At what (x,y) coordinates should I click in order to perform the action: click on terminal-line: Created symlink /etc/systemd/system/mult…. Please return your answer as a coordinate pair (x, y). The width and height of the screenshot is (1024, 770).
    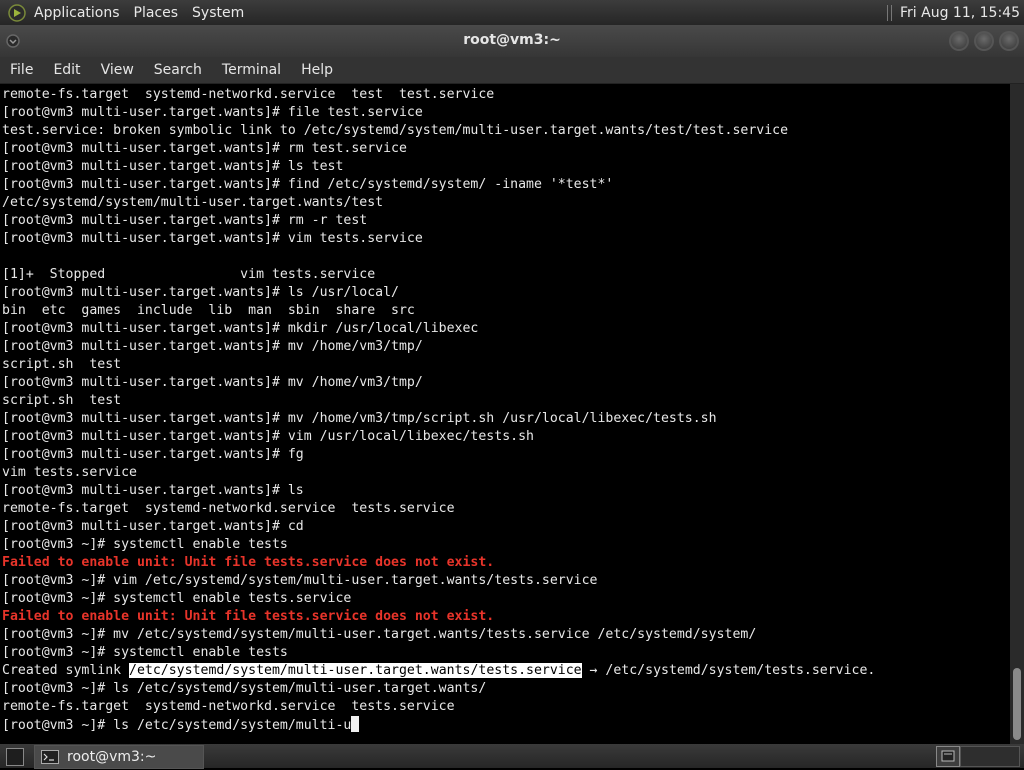
    Looking at the image, I should click on (439, 670).